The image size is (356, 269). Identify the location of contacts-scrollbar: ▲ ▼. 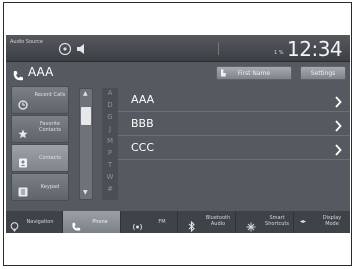
(86, 144).